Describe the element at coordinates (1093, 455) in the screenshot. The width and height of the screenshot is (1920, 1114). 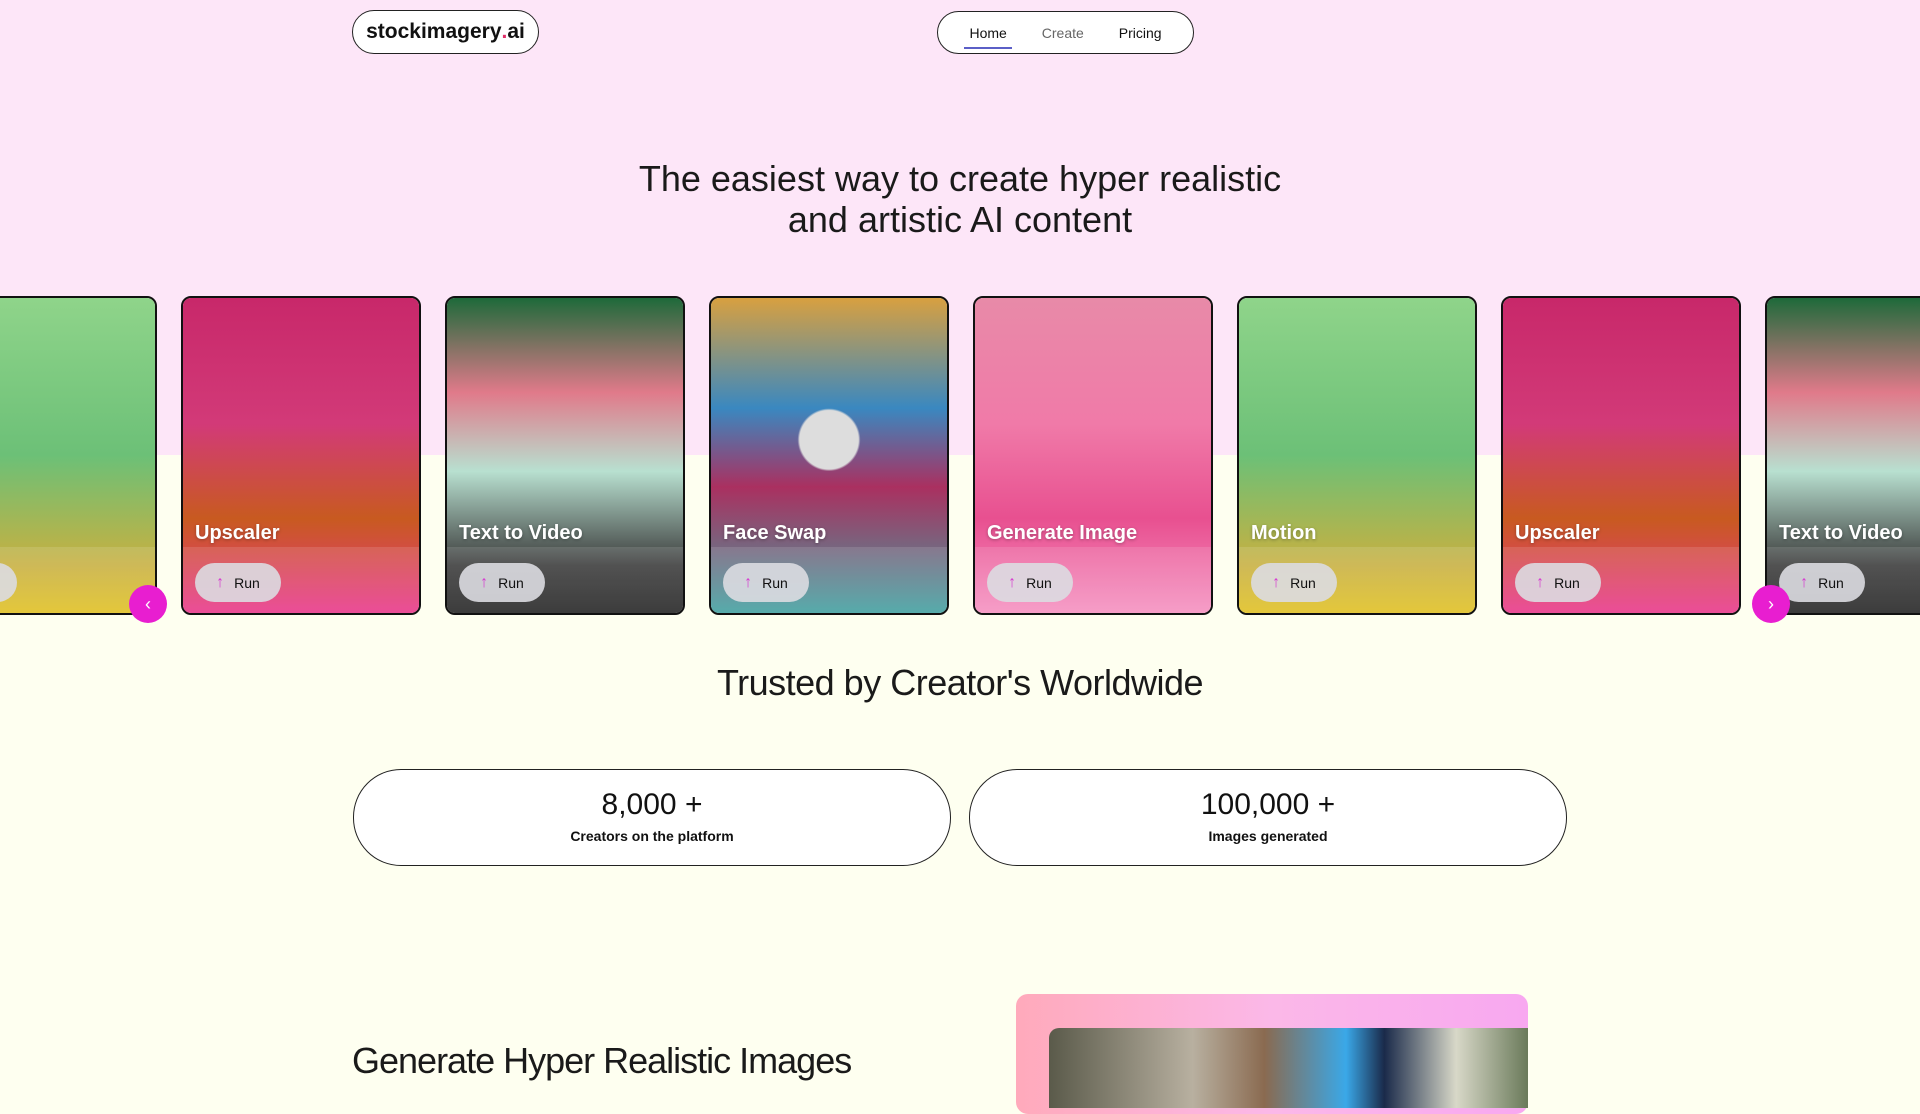
I see `tool-card: Generate Image ↑ Run` at that location.